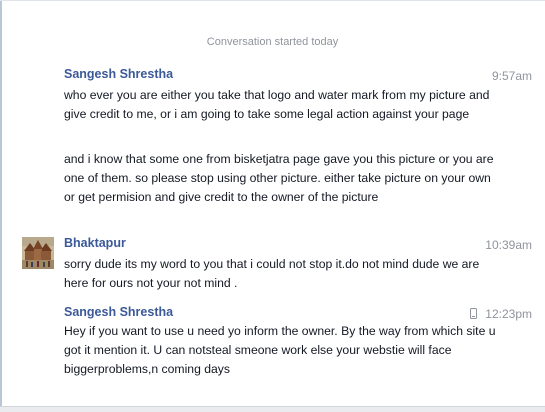 Image resolution: width=545 pixels, height=412 pixels. I want to click on message-time: 12:23pm, so click(508, 314).